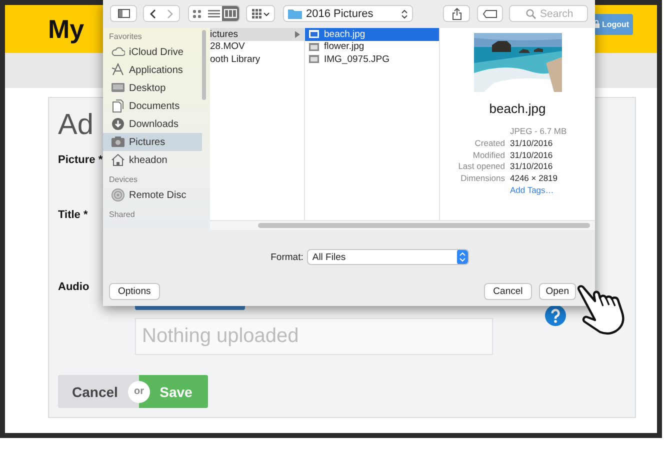 The image size is (666, 453). What do you see at coordinates (118, 52) in the screenshot?
I see `cloud-icon` at bounding box center [118, 52].